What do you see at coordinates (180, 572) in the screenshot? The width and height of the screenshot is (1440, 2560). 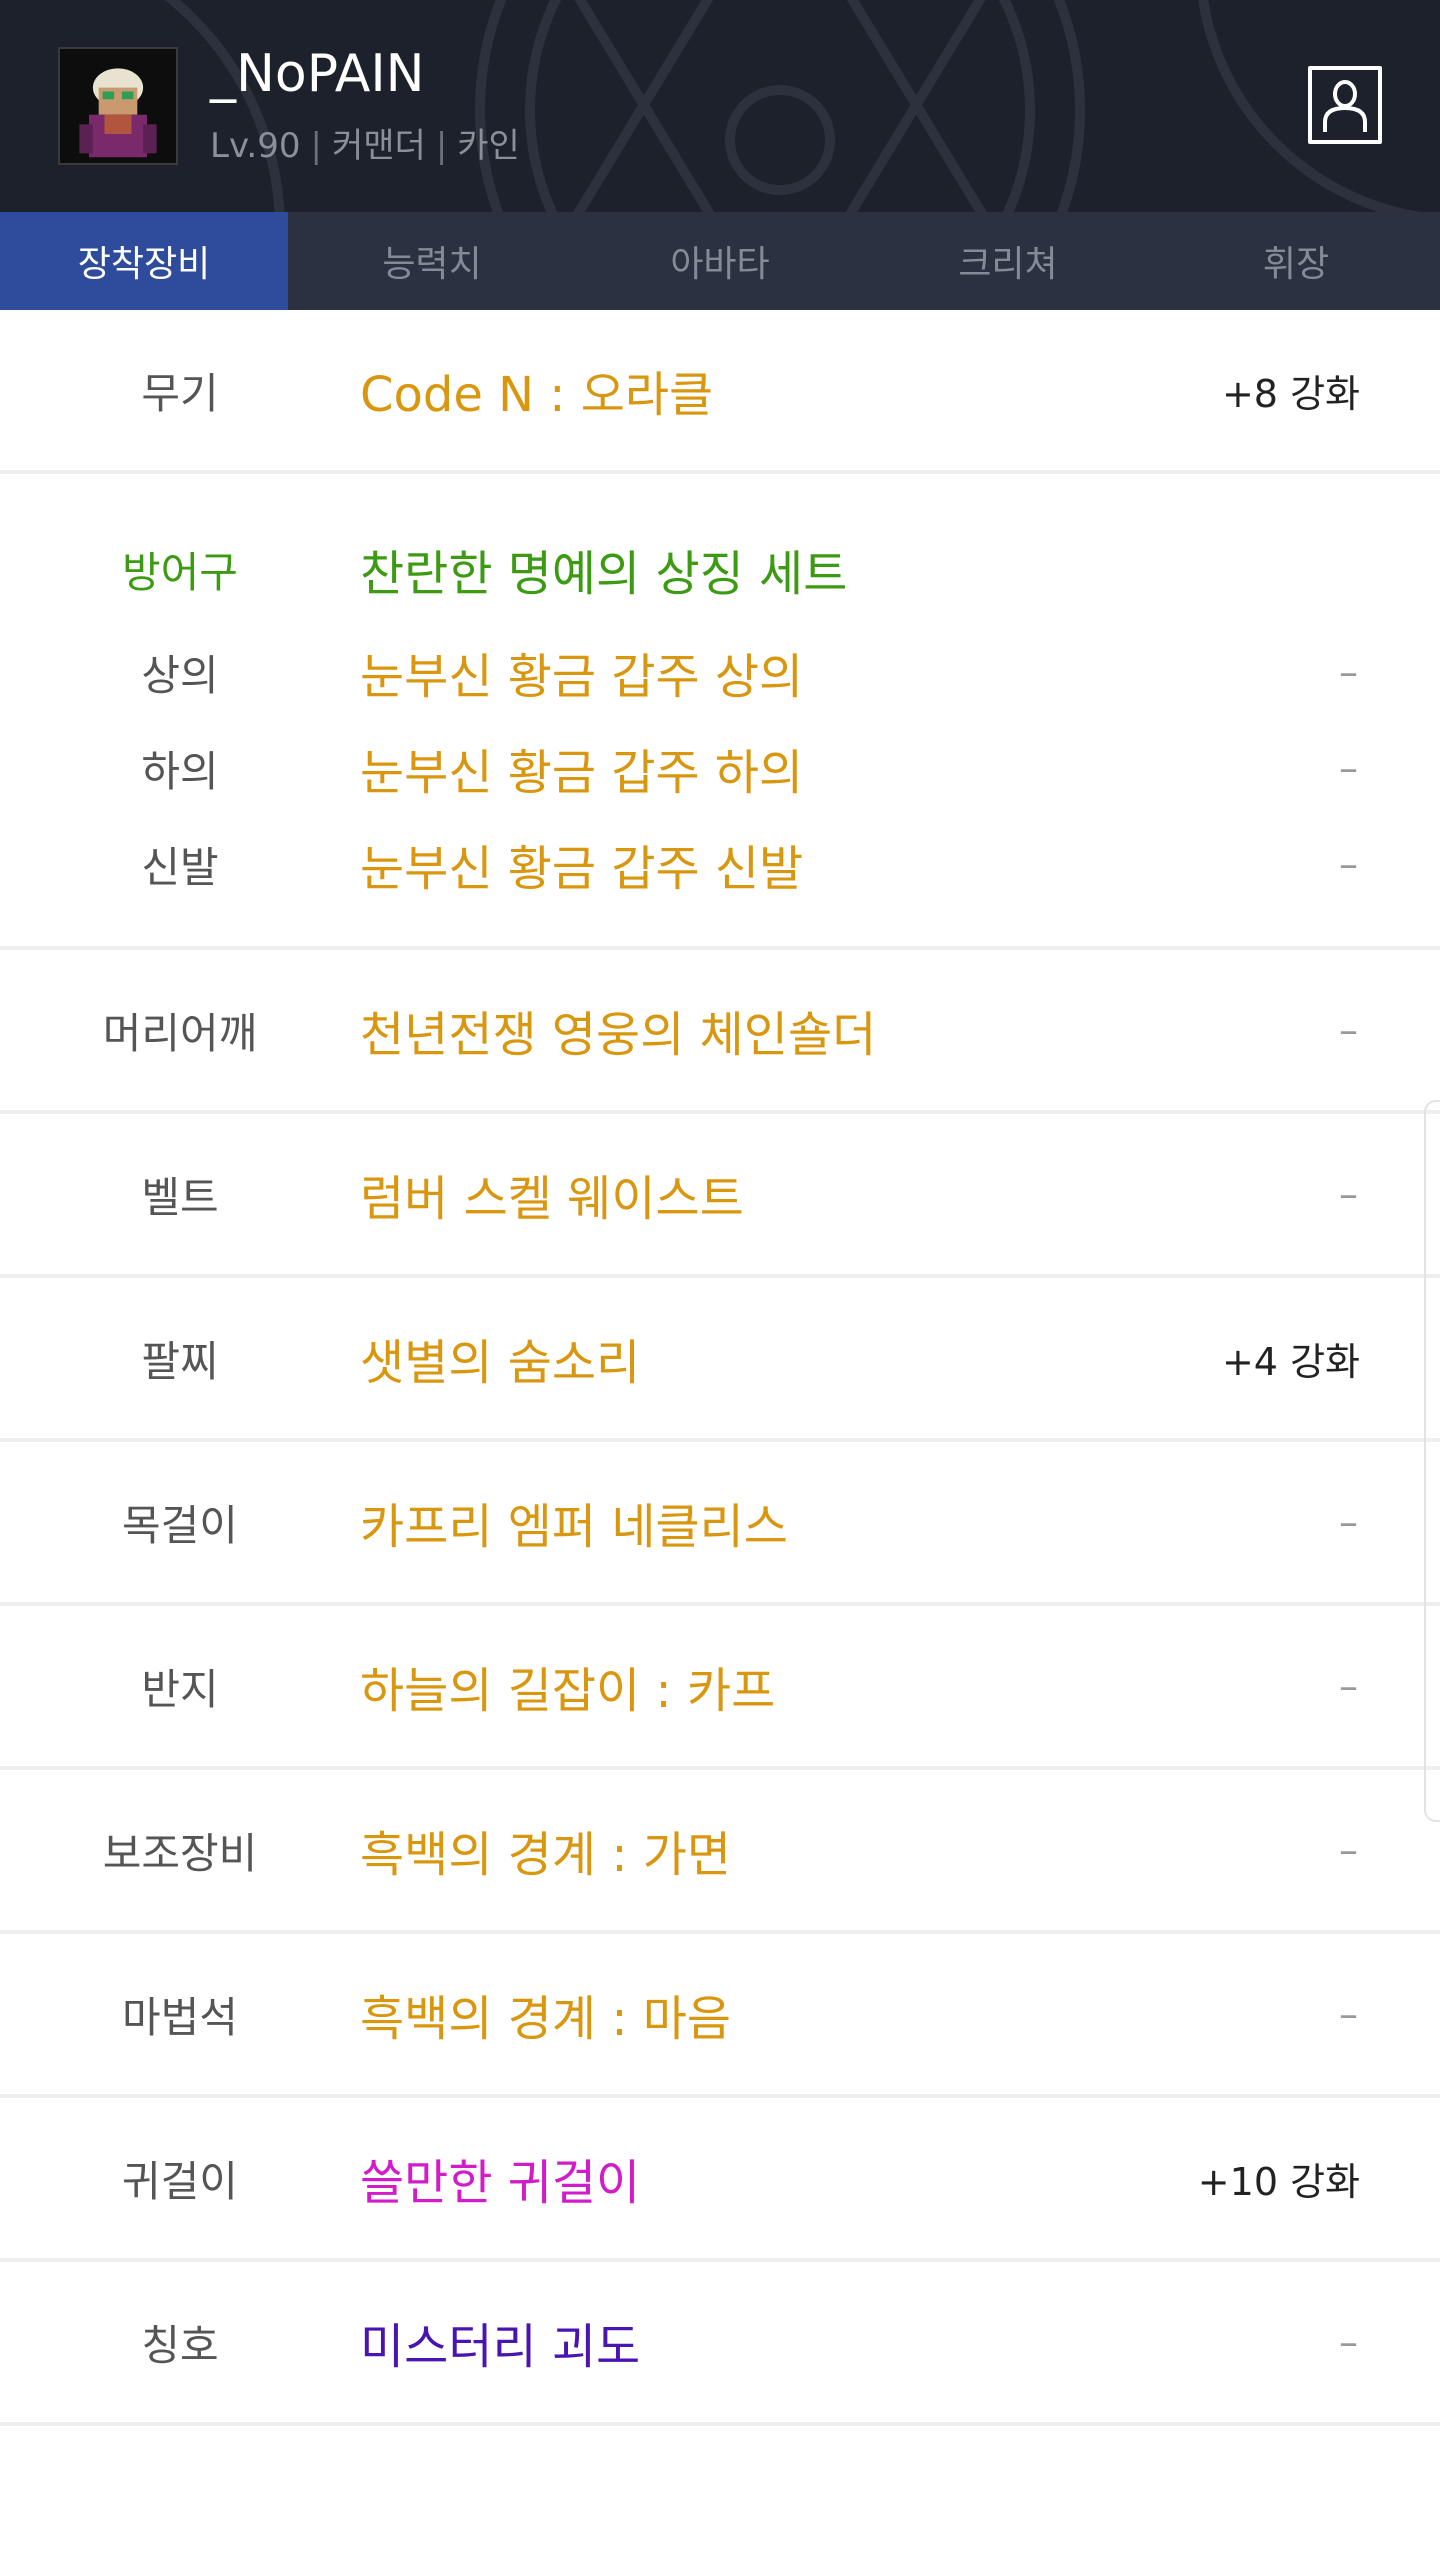 I see `slot-label: 방어구` at bounding box center [180, 572].